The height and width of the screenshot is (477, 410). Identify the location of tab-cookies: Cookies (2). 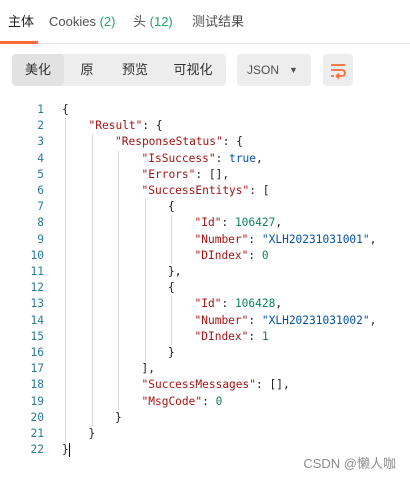
(82, 22).